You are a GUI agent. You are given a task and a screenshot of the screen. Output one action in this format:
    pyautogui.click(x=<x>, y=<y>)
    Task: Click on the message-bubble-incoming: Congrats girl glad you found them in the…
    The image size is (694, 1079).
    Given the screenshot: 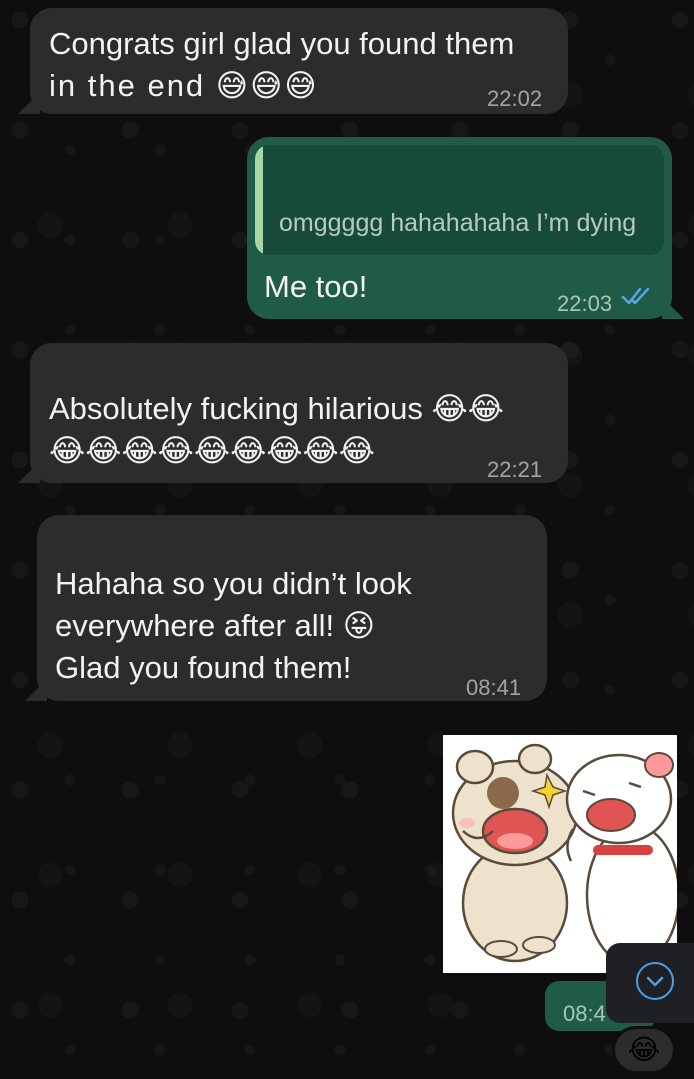 What is the action you would take?
    pyautogui.click(x=293, y=61)
    